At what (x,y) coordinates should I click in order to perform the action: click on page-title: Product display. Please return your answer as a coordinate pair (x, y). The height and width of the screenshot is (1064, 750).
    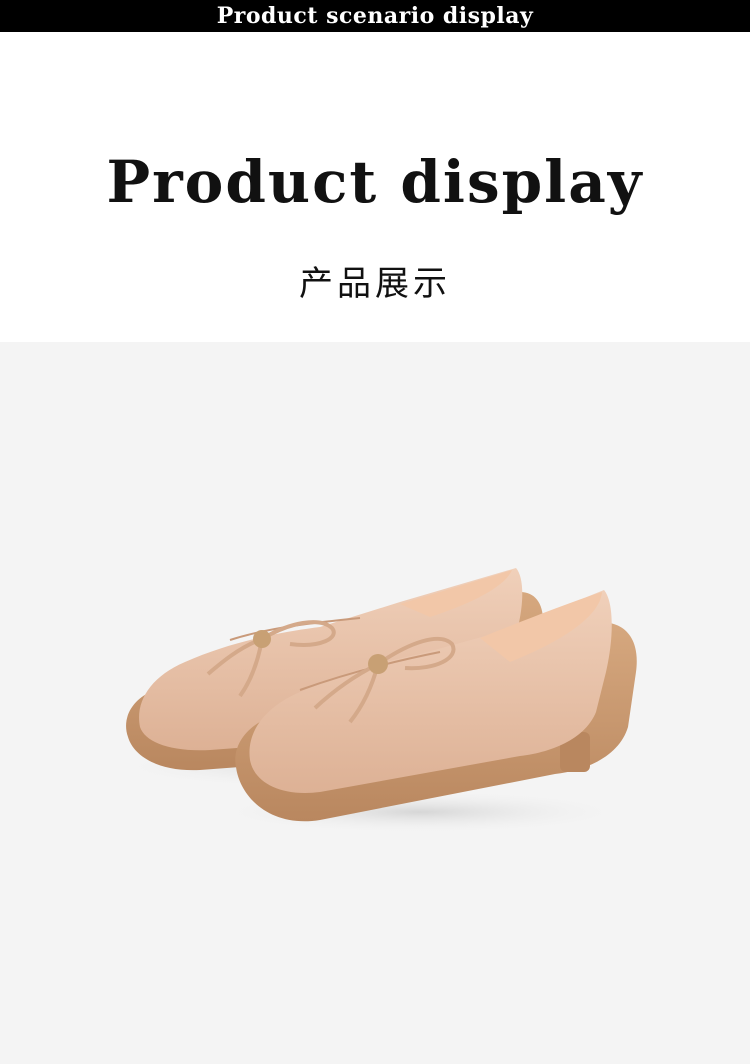
    Looking at the image, I should click on (375, 182).